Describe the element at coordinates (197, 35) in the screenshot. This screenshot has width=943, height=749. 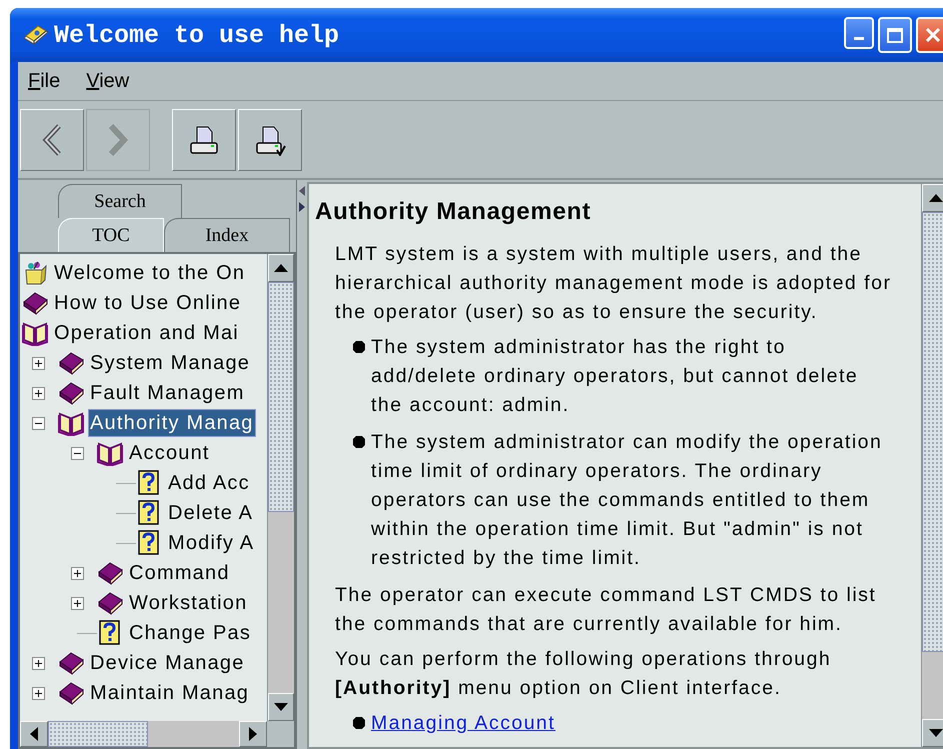
I see `window-title: Welcome to use help` at that location.